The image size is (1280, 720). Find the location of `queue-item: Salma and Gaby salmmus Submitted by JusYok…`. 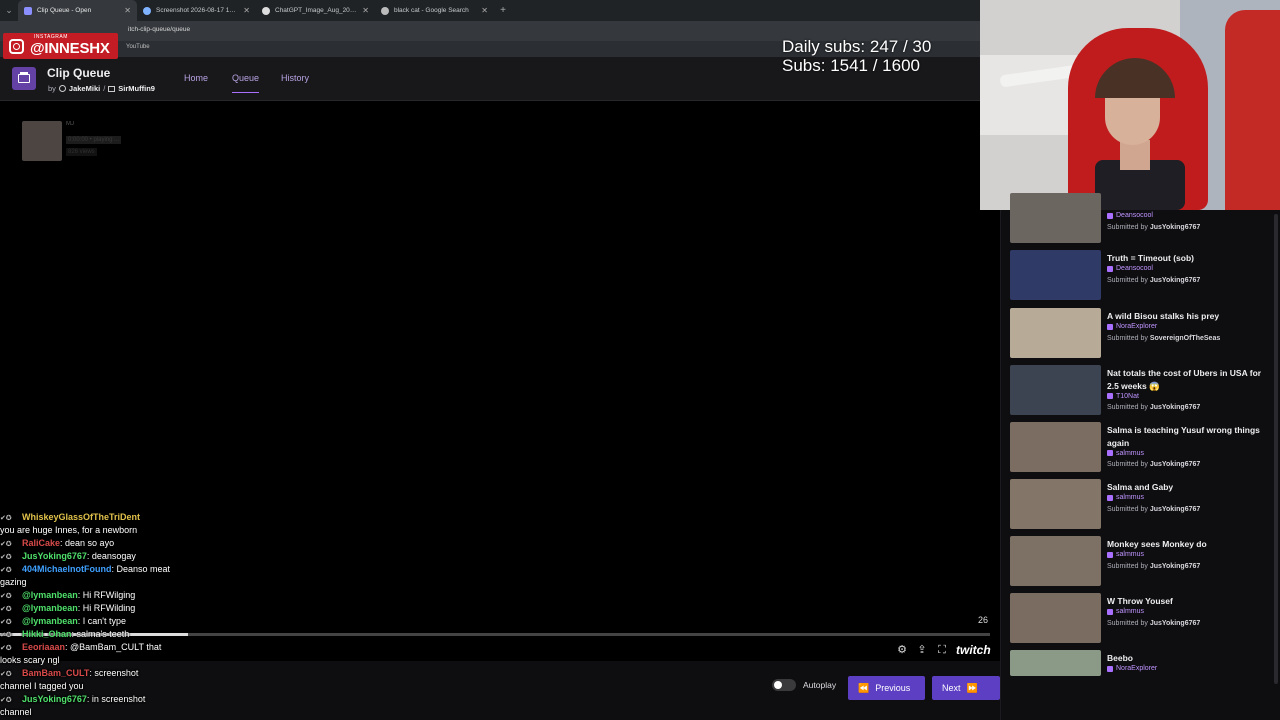

queue-item: Salma and Gaby salmmus Submitted by JusYok… is located at coordinates (1141, 505).